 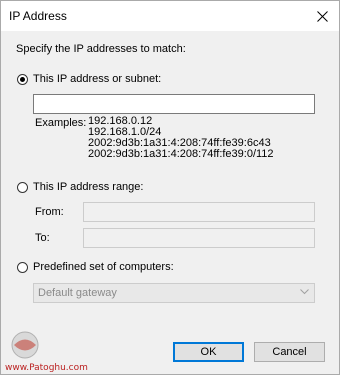 I want to click on example-value: 2002:9d3b:1a31:4:208:74ff:fe39:0/112, so click(x=181, y=154).